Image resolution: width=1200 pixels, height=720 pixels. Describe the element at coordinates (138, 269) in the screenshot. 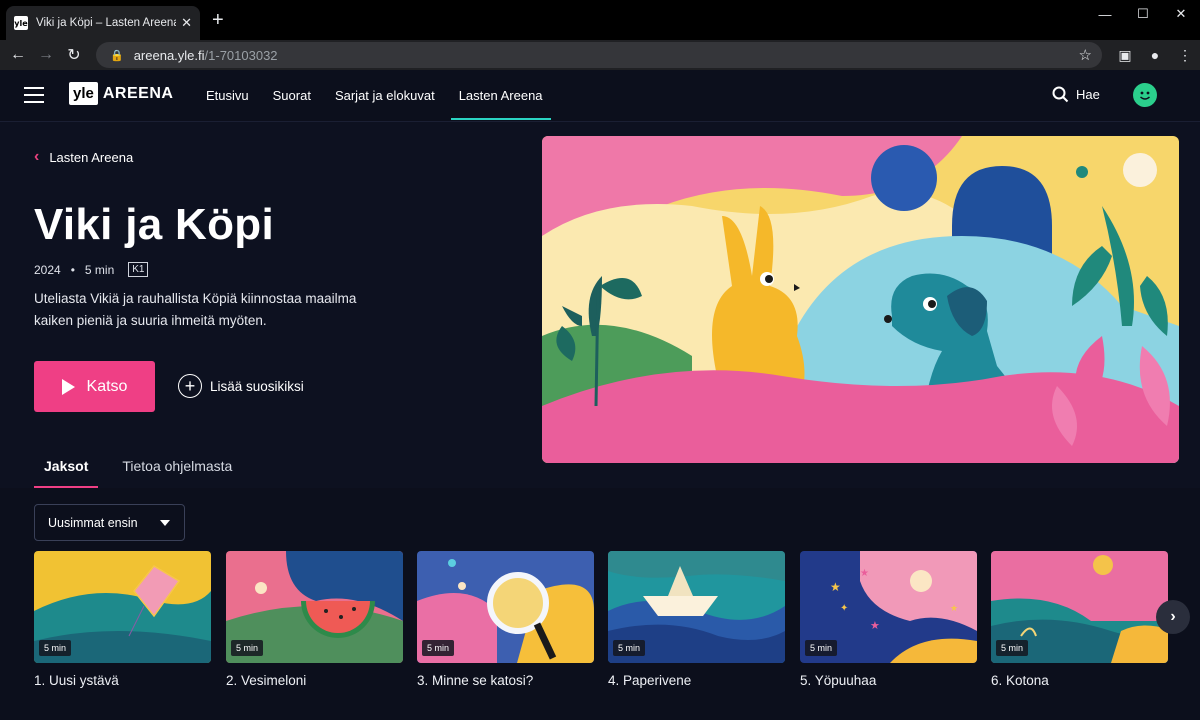

I see `age-rating-badge: K1` at that location.